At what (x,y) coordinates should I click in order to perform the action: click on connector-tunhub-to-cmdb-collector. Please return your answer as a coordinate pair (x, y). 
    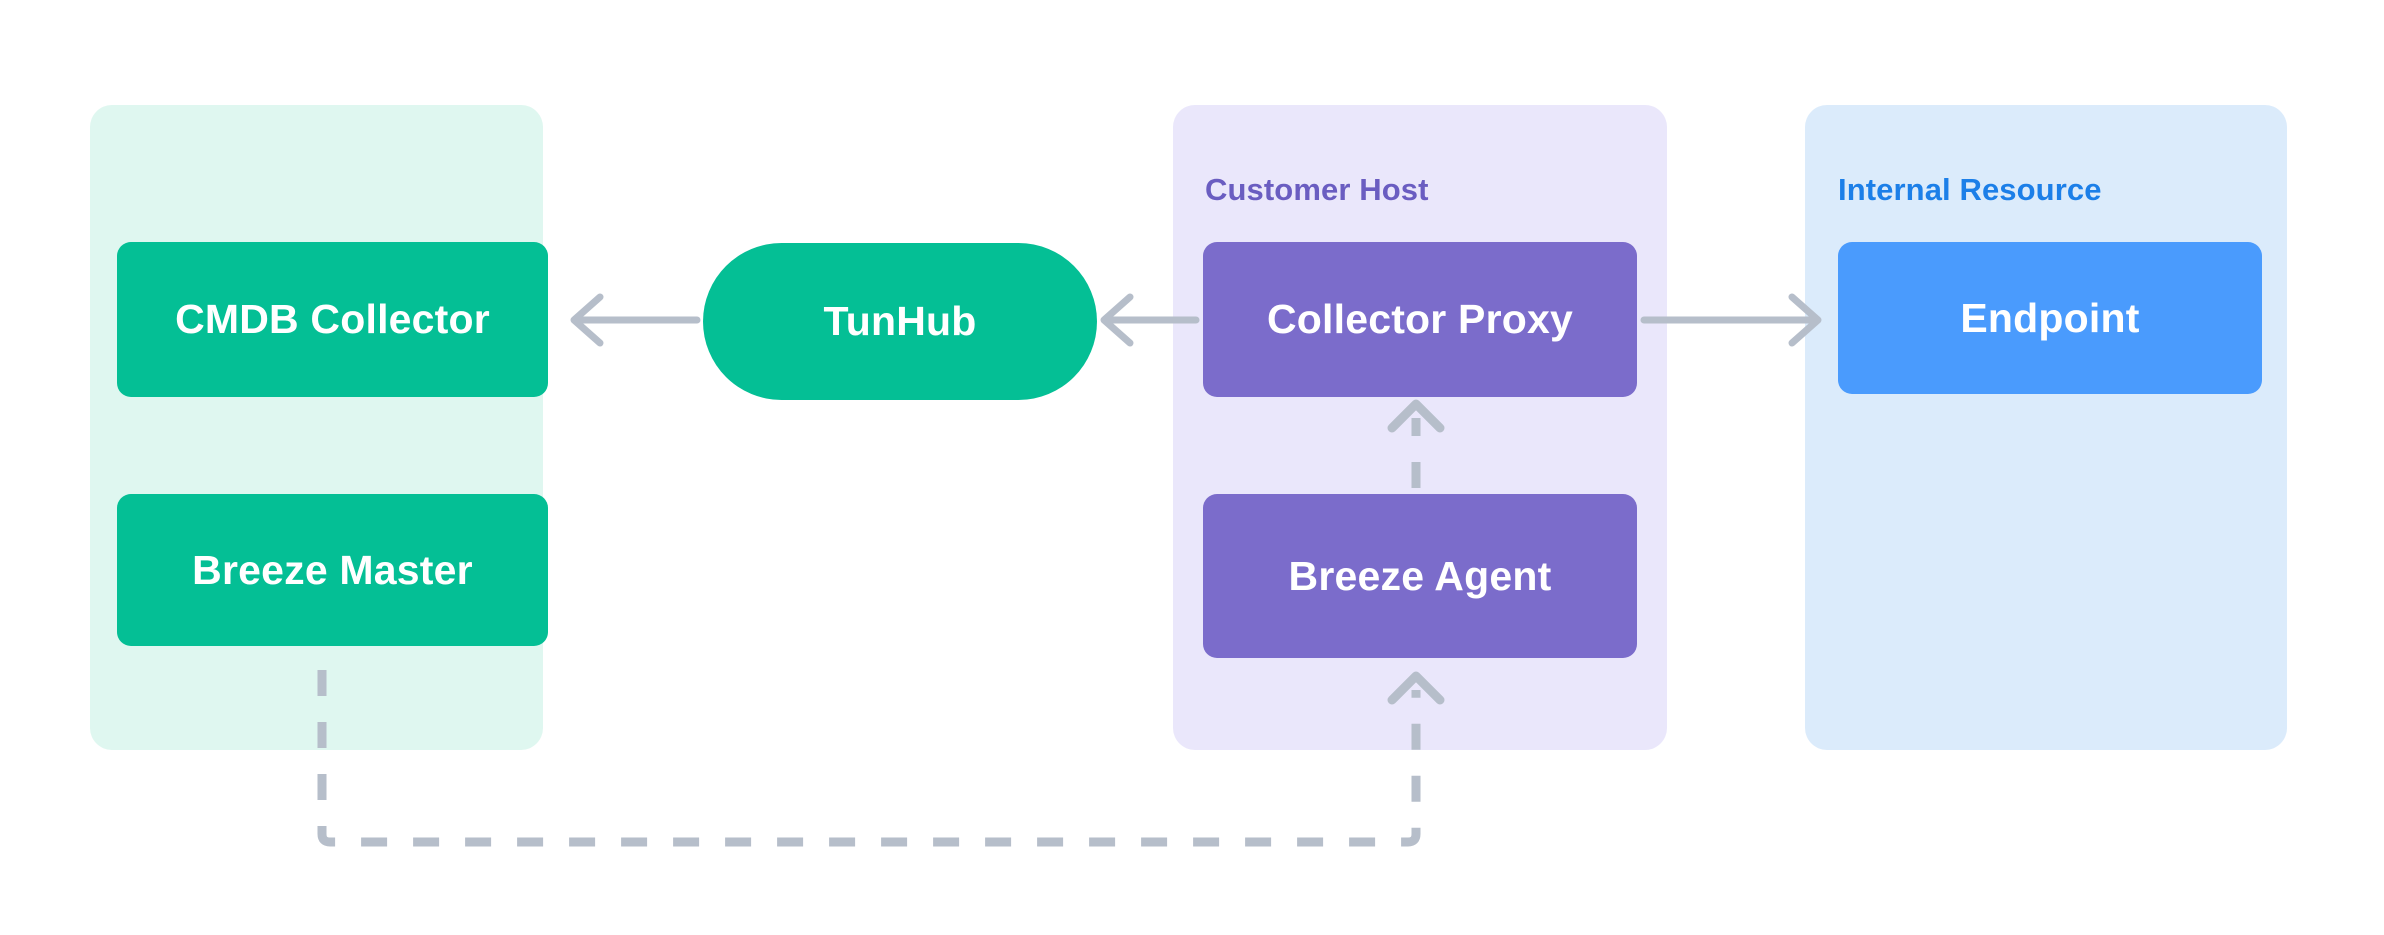
    Looking at the image, I should click on (635, 320).